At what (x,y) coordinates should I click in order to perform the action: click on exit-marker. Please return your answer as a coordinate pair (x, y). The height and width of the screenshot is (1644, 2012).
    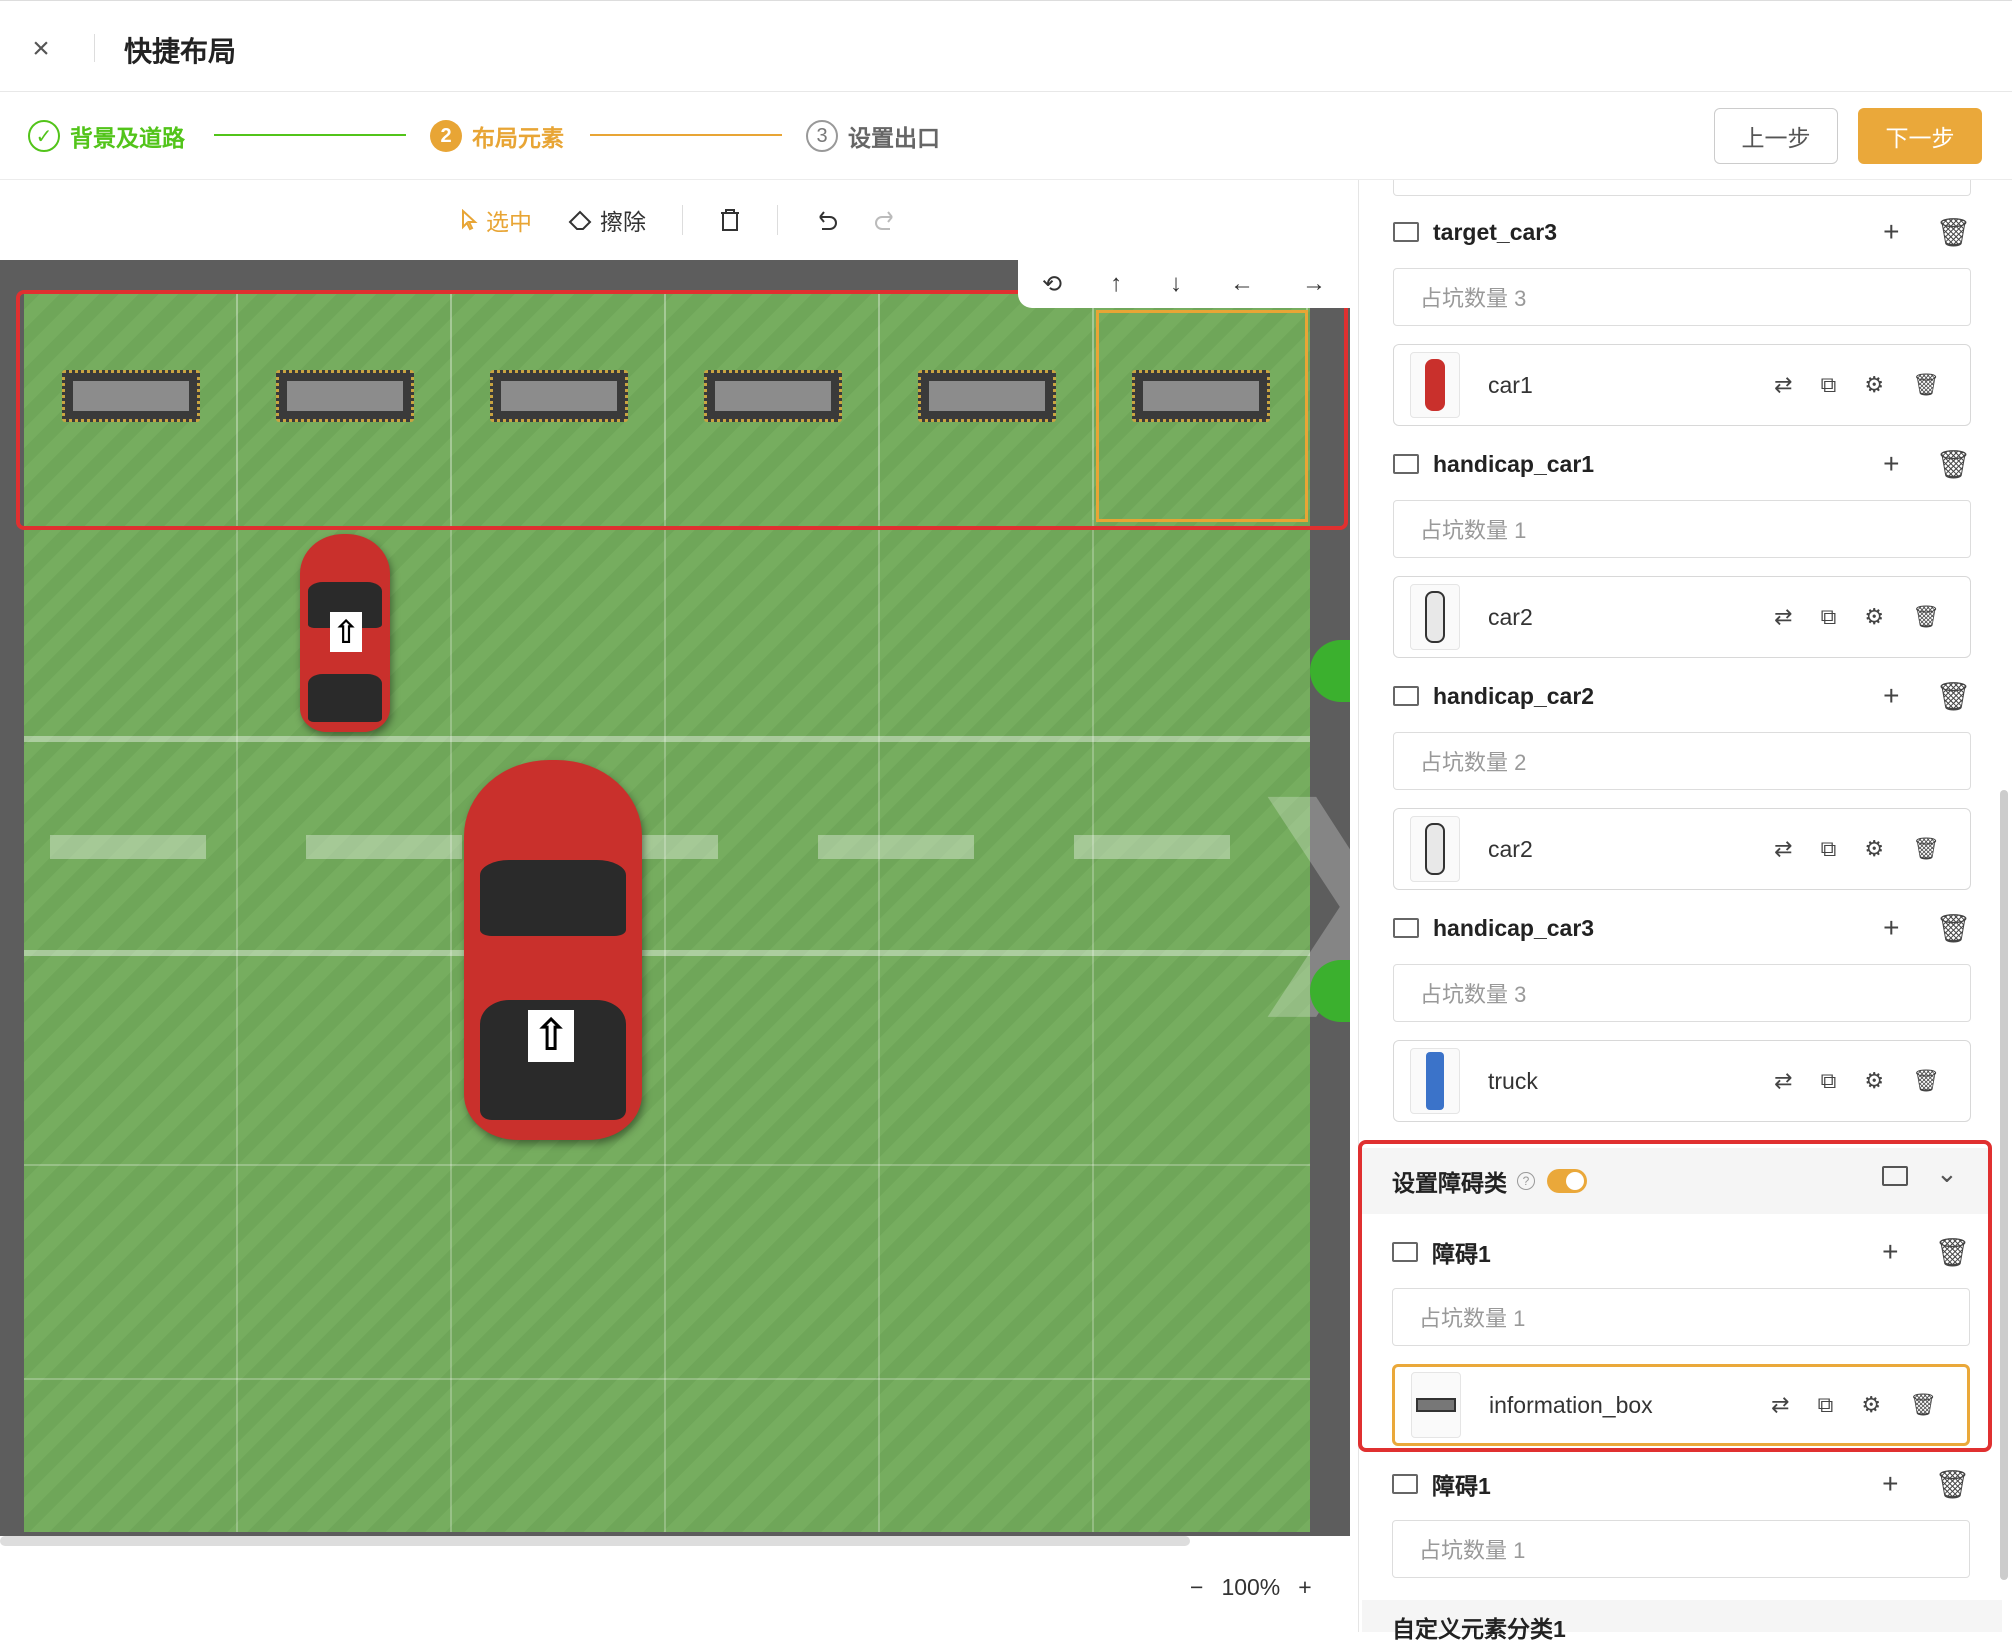
    Looking at the image, I should click on (1330, 671).